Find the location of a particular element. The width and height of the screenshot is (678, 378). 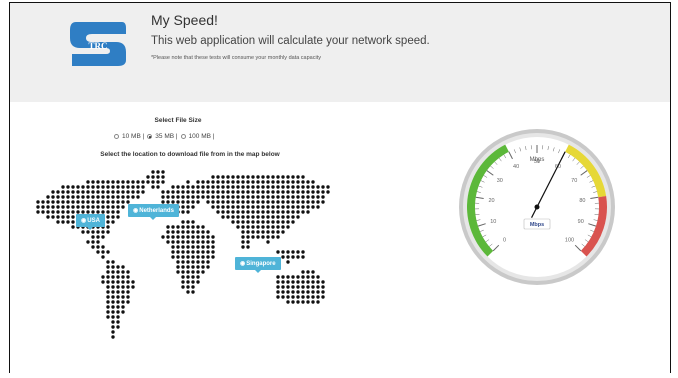

radio-10mb is located at coordinates (116, 136).